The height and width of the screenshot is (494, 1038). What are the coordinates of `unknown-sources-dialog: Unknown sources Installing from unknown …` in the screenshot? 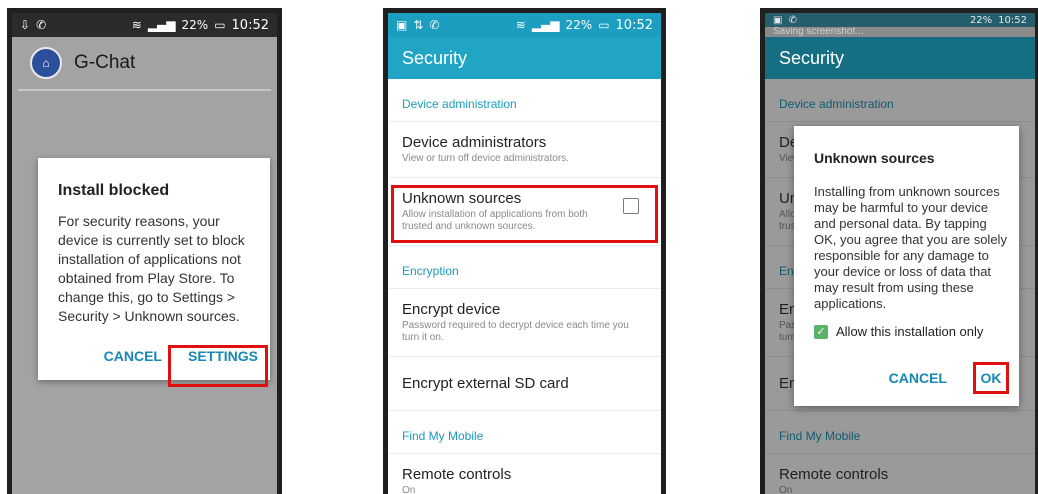 It's located at (906, 266).